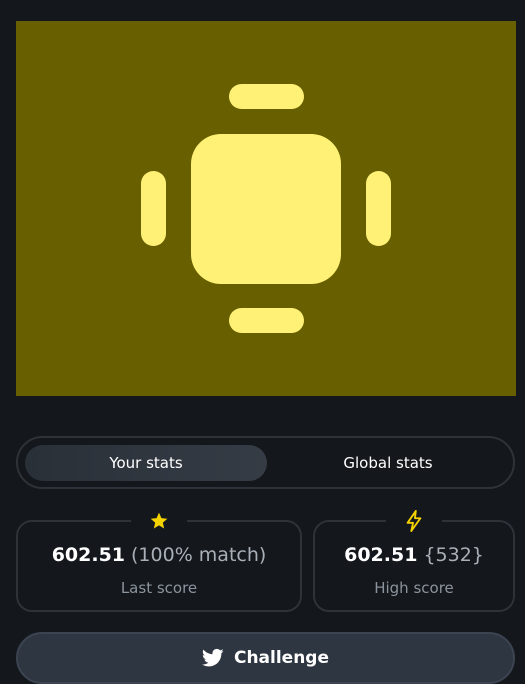 The height and width of the screenshot is (684, 525). Describe the element at coordinates (281, 658) in the screenshot. I see `challenge-label: Challenge` at that location.